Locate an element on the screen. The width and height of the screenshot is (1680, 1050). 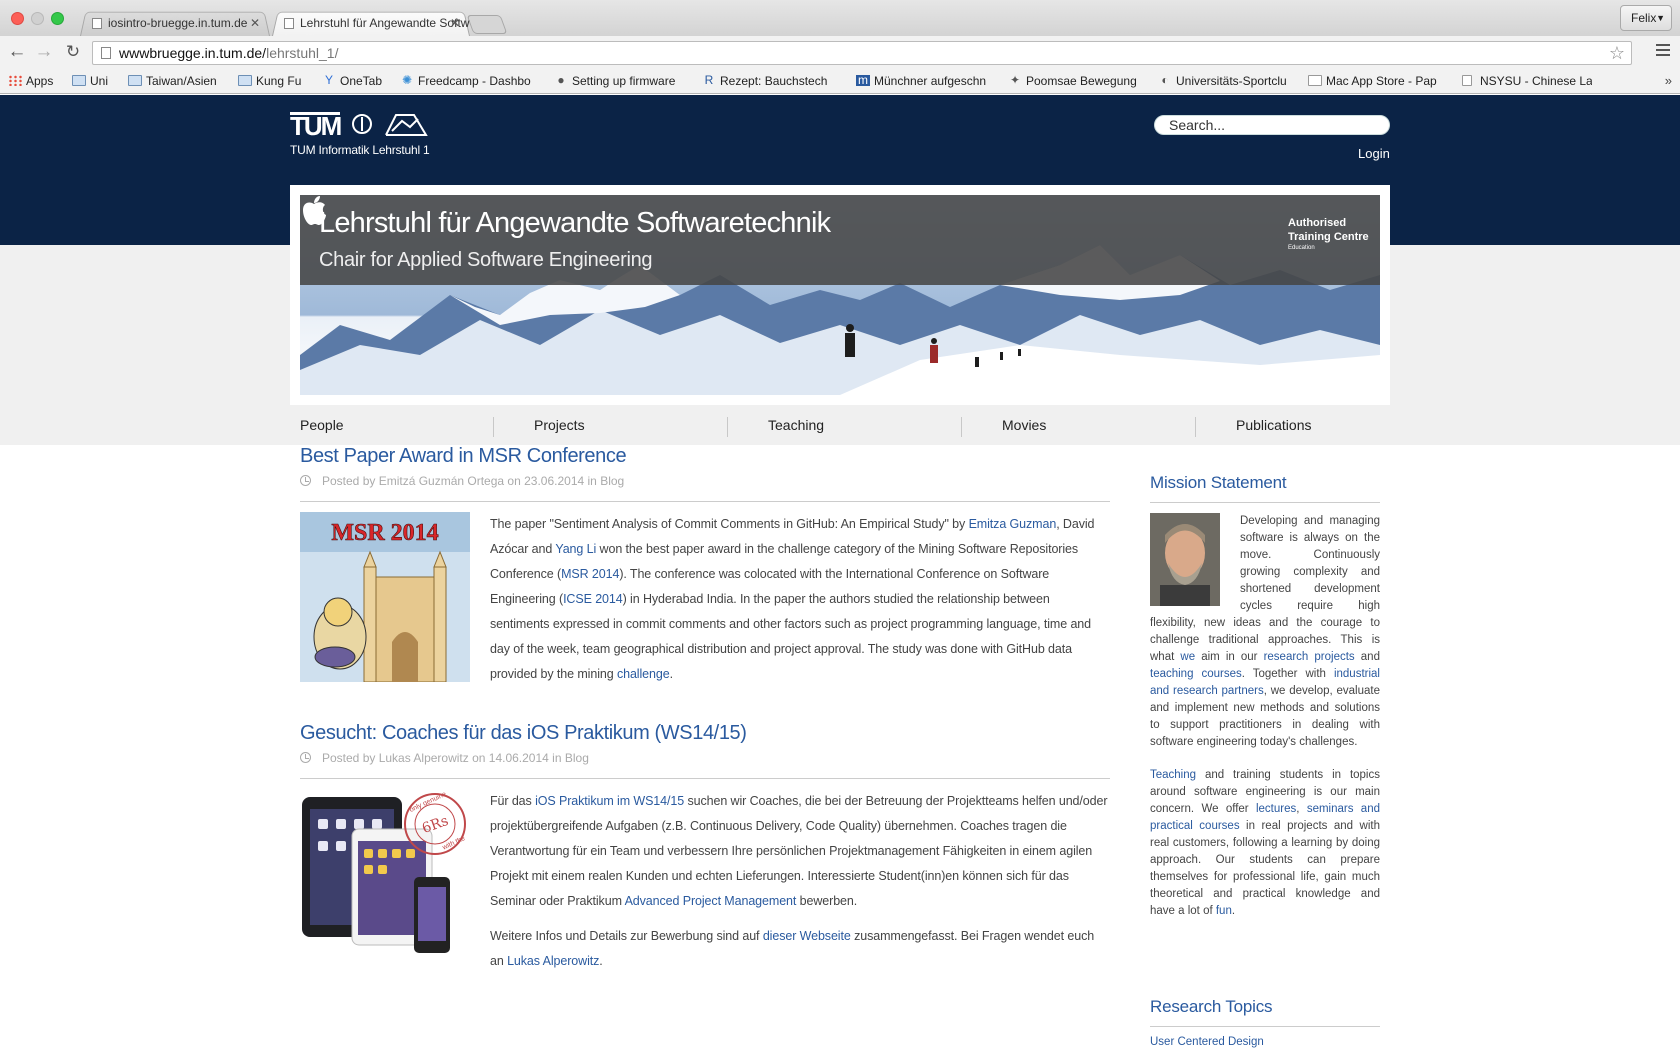
lectures-link: lectures is located at coordinates (1276, 809).